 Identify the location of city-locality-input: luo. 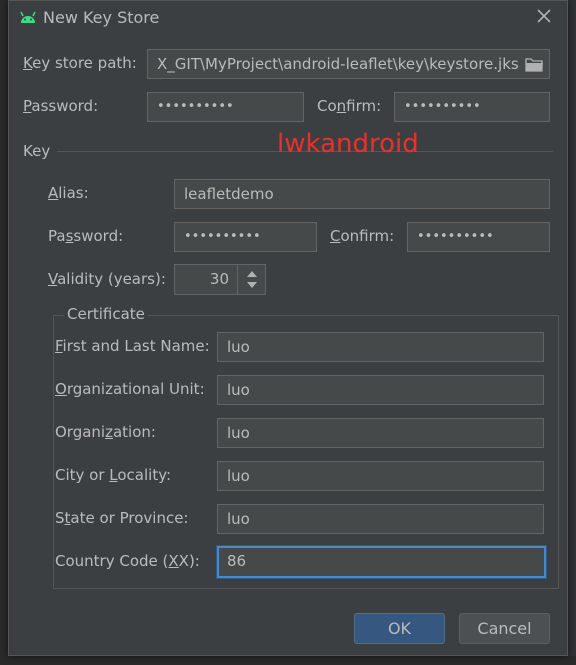
(380, 476).